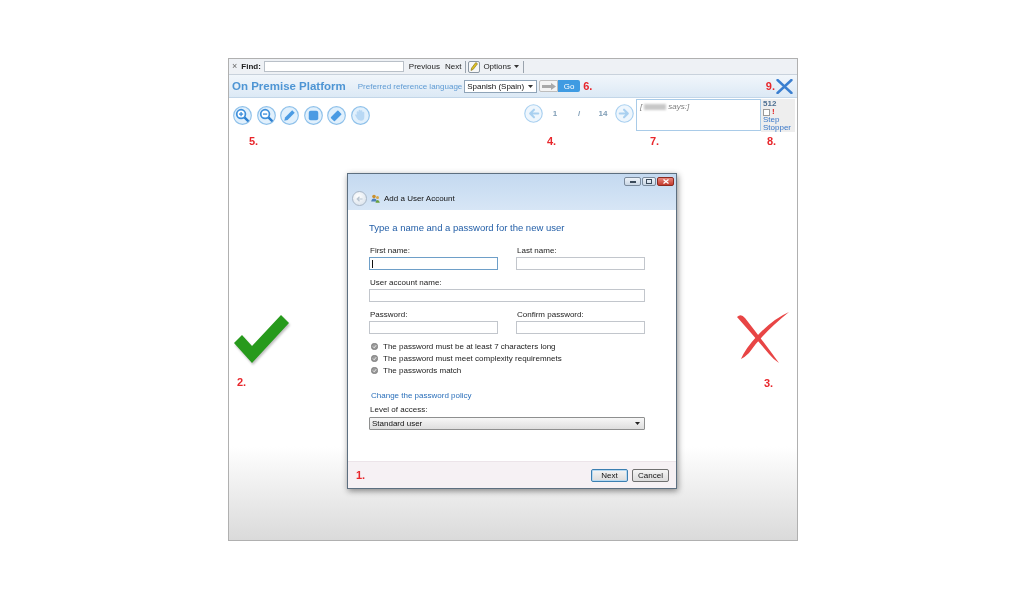  Describe the element at coordinates (650, 475) in the screenshot. I see `cancel-button: Cancel` at that location.